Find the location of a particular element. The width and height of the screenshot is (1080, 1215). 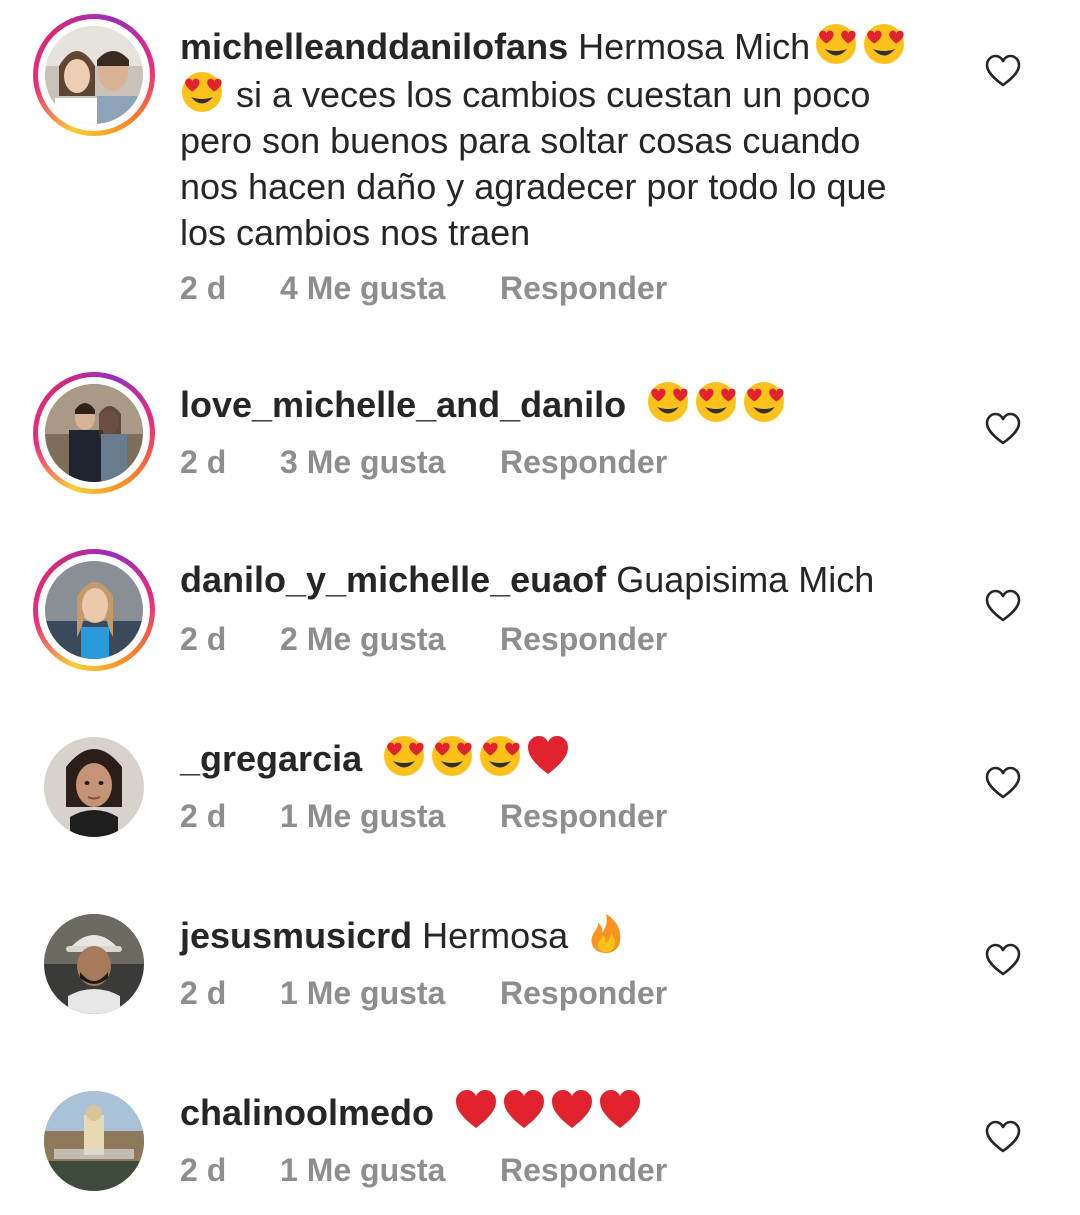

comment-username: danilo_y_michelle_euaof is located at coordinates (393, 579).